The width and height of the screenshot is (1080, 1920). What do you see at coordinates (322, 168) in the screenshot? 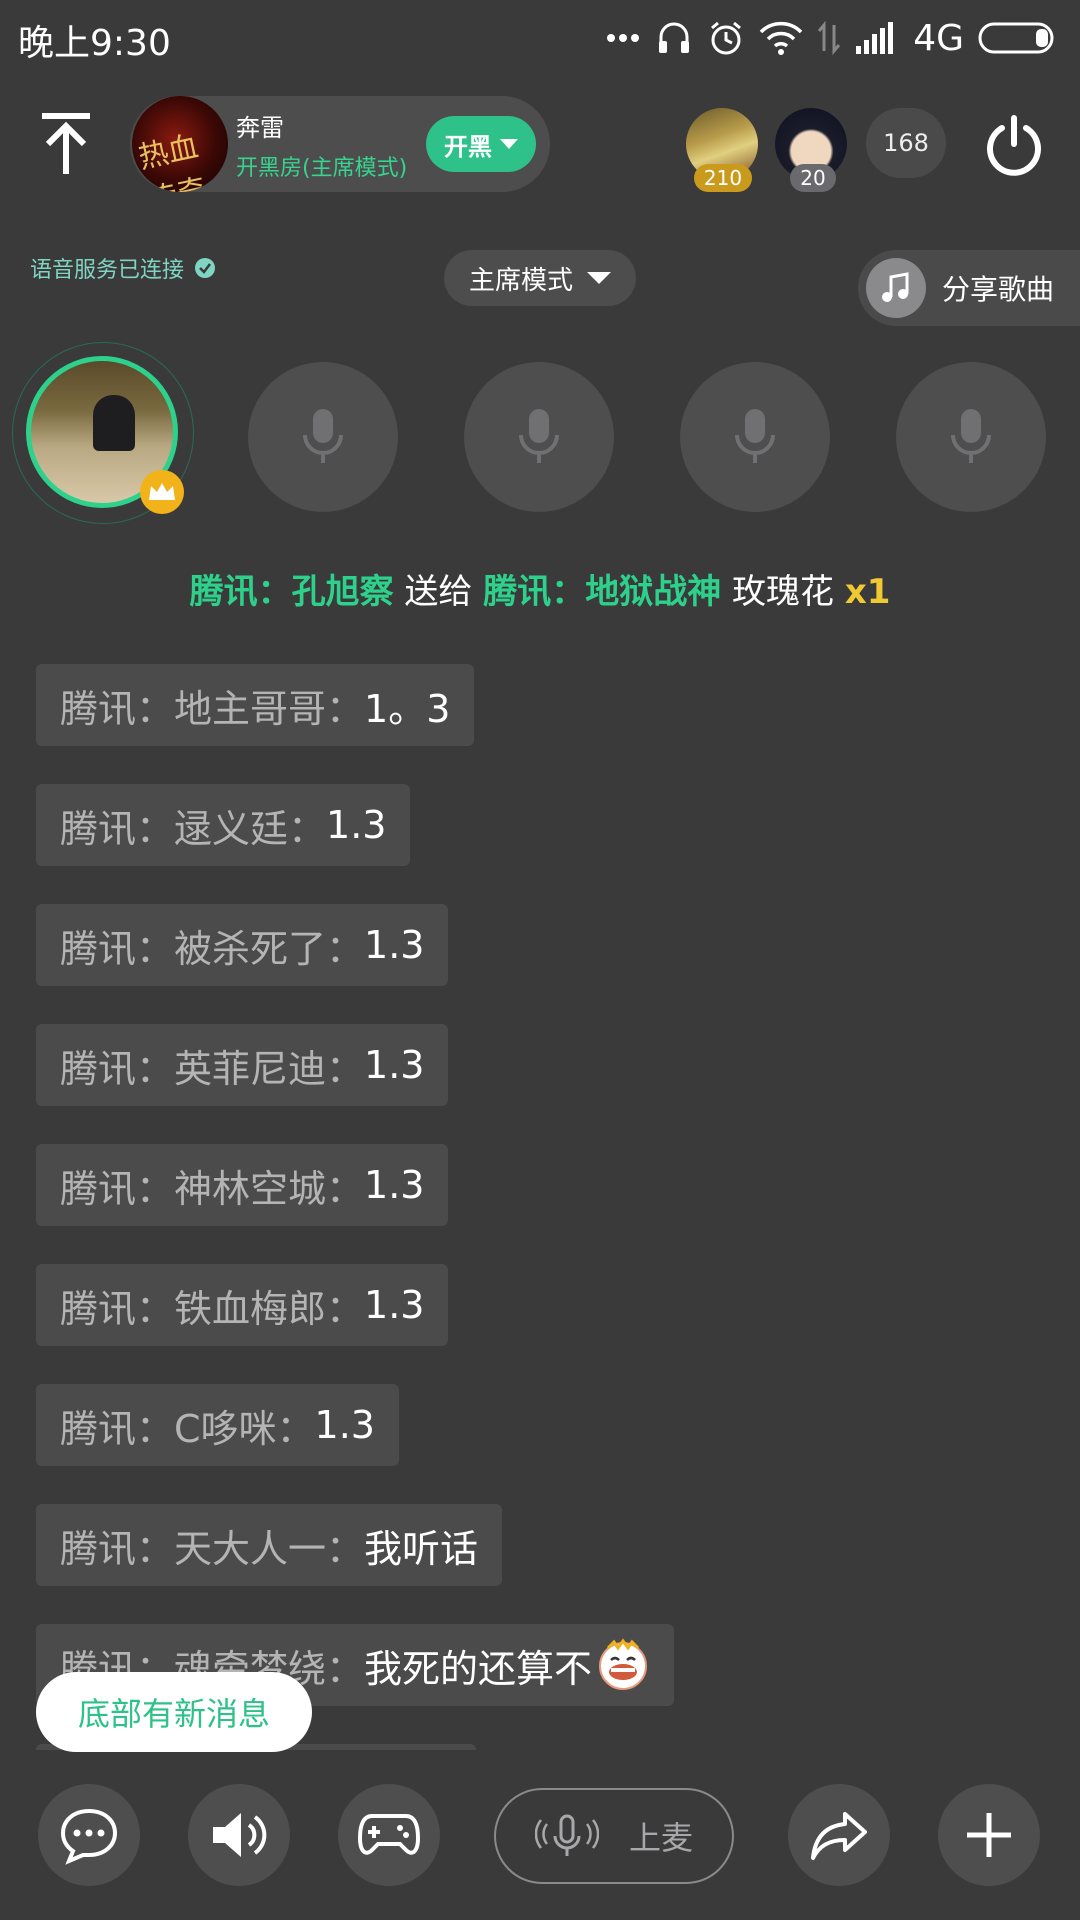
I see `room-mode: 开黑房(主席模式)` at bounding box center [322, 168].